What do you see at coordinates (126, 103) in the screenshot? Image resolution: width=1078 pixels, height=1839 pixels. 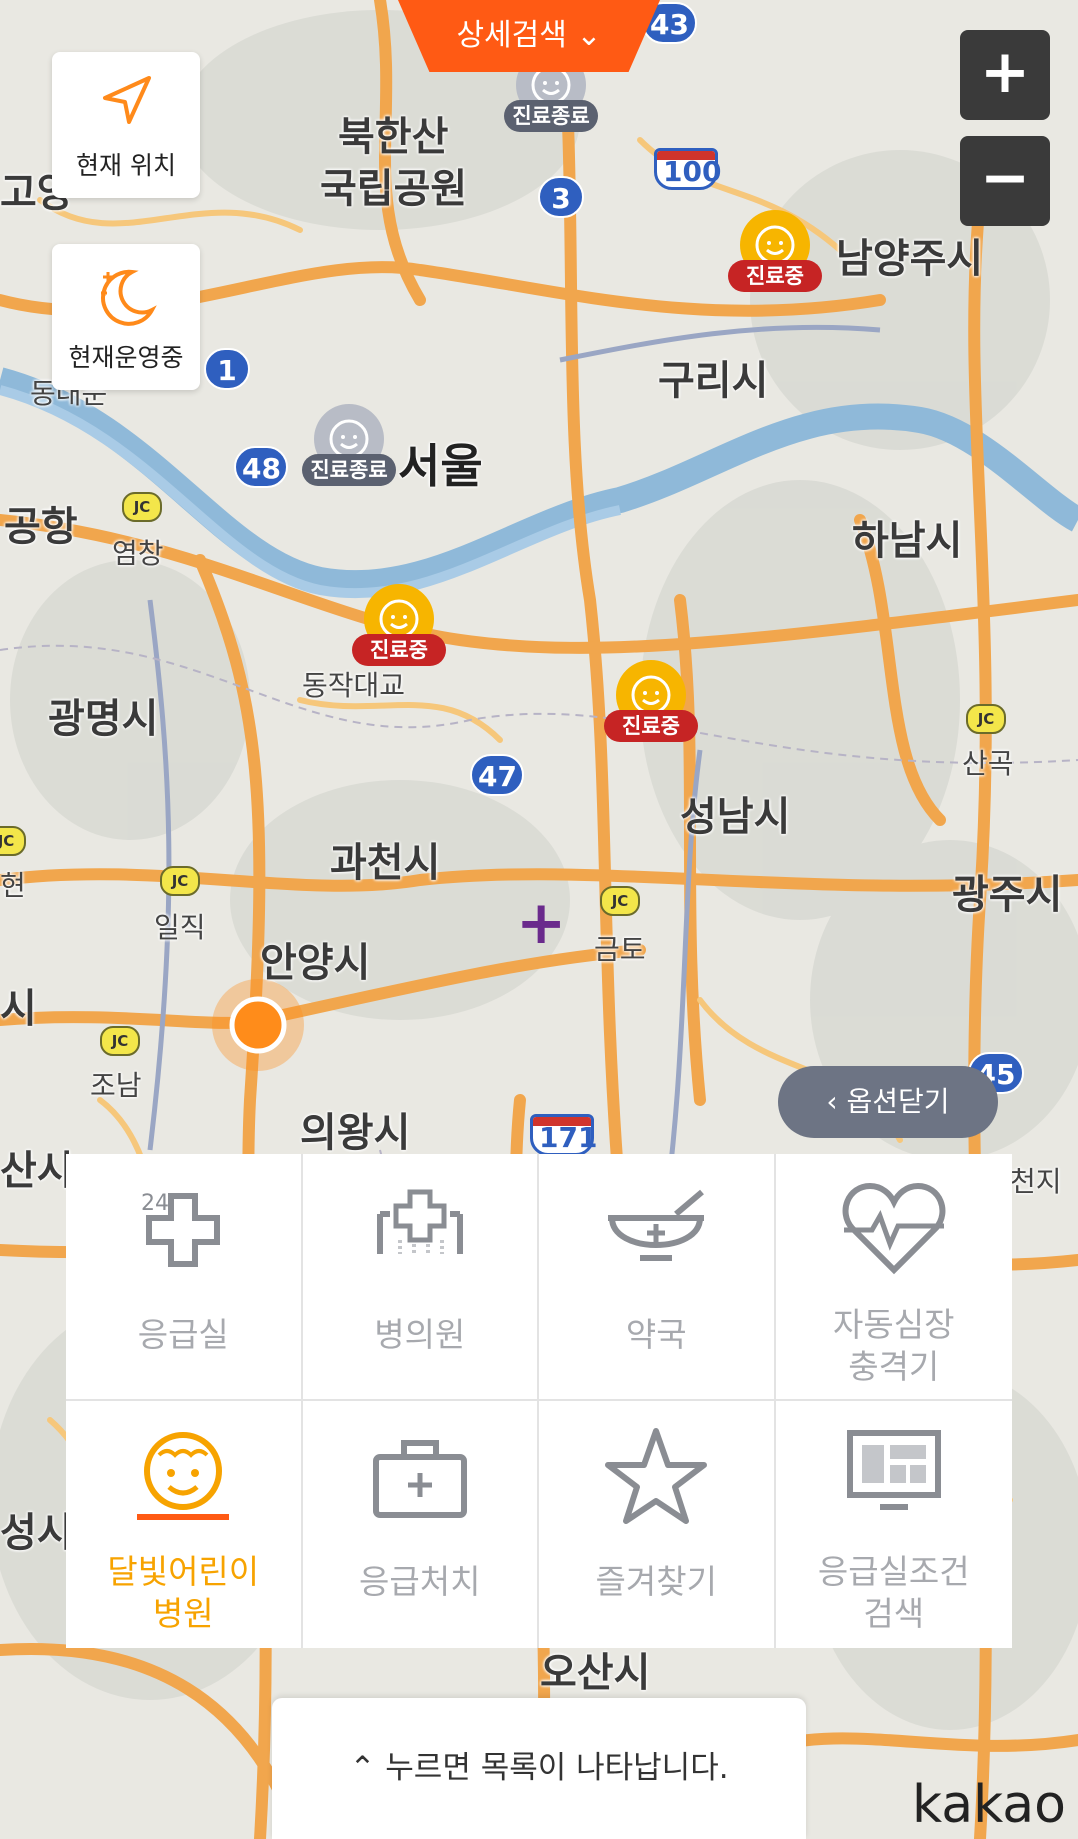 I see `navigation-arrow-icon` at bounding box center [126, 103].